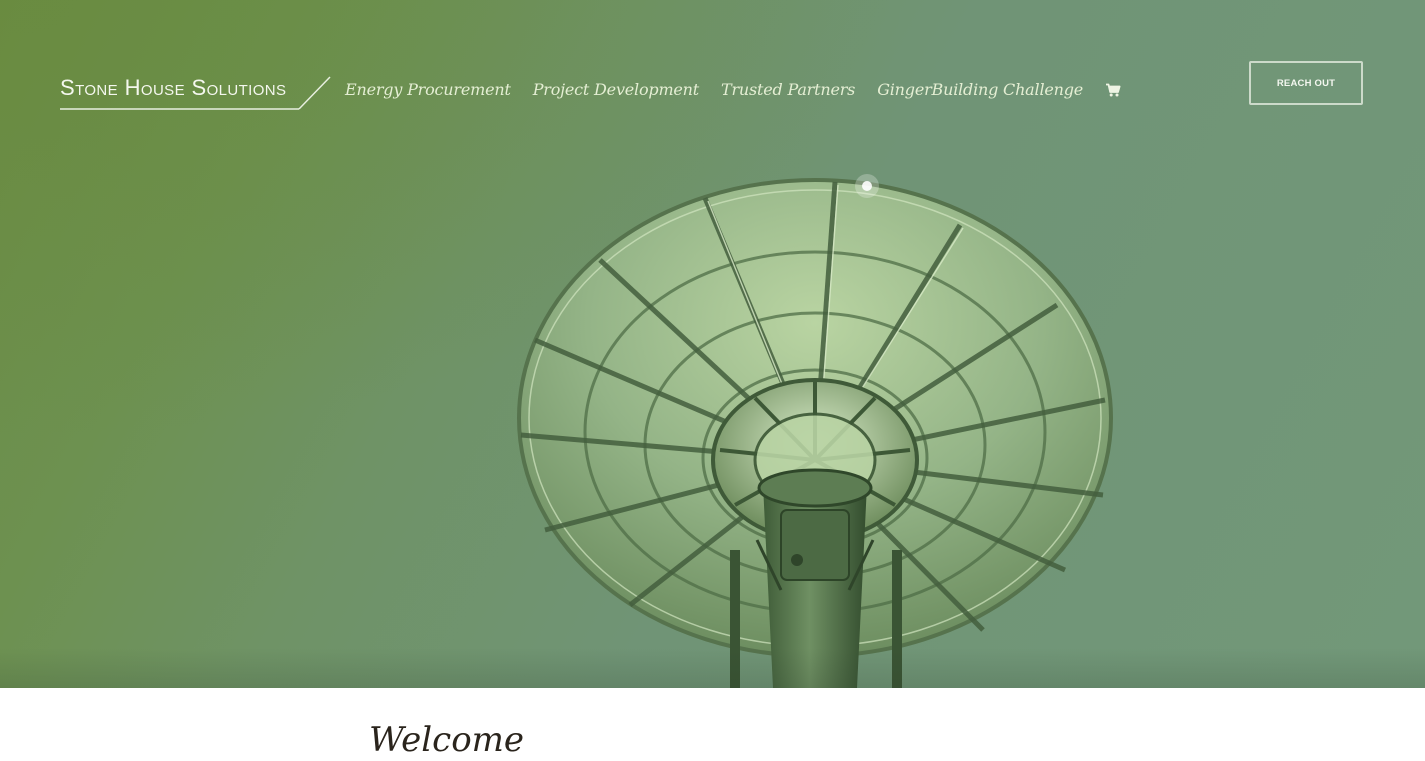 The width and height of the screenshot is (1425, 761). I want to click on shopping-cart-icon, so click(1113, 90).